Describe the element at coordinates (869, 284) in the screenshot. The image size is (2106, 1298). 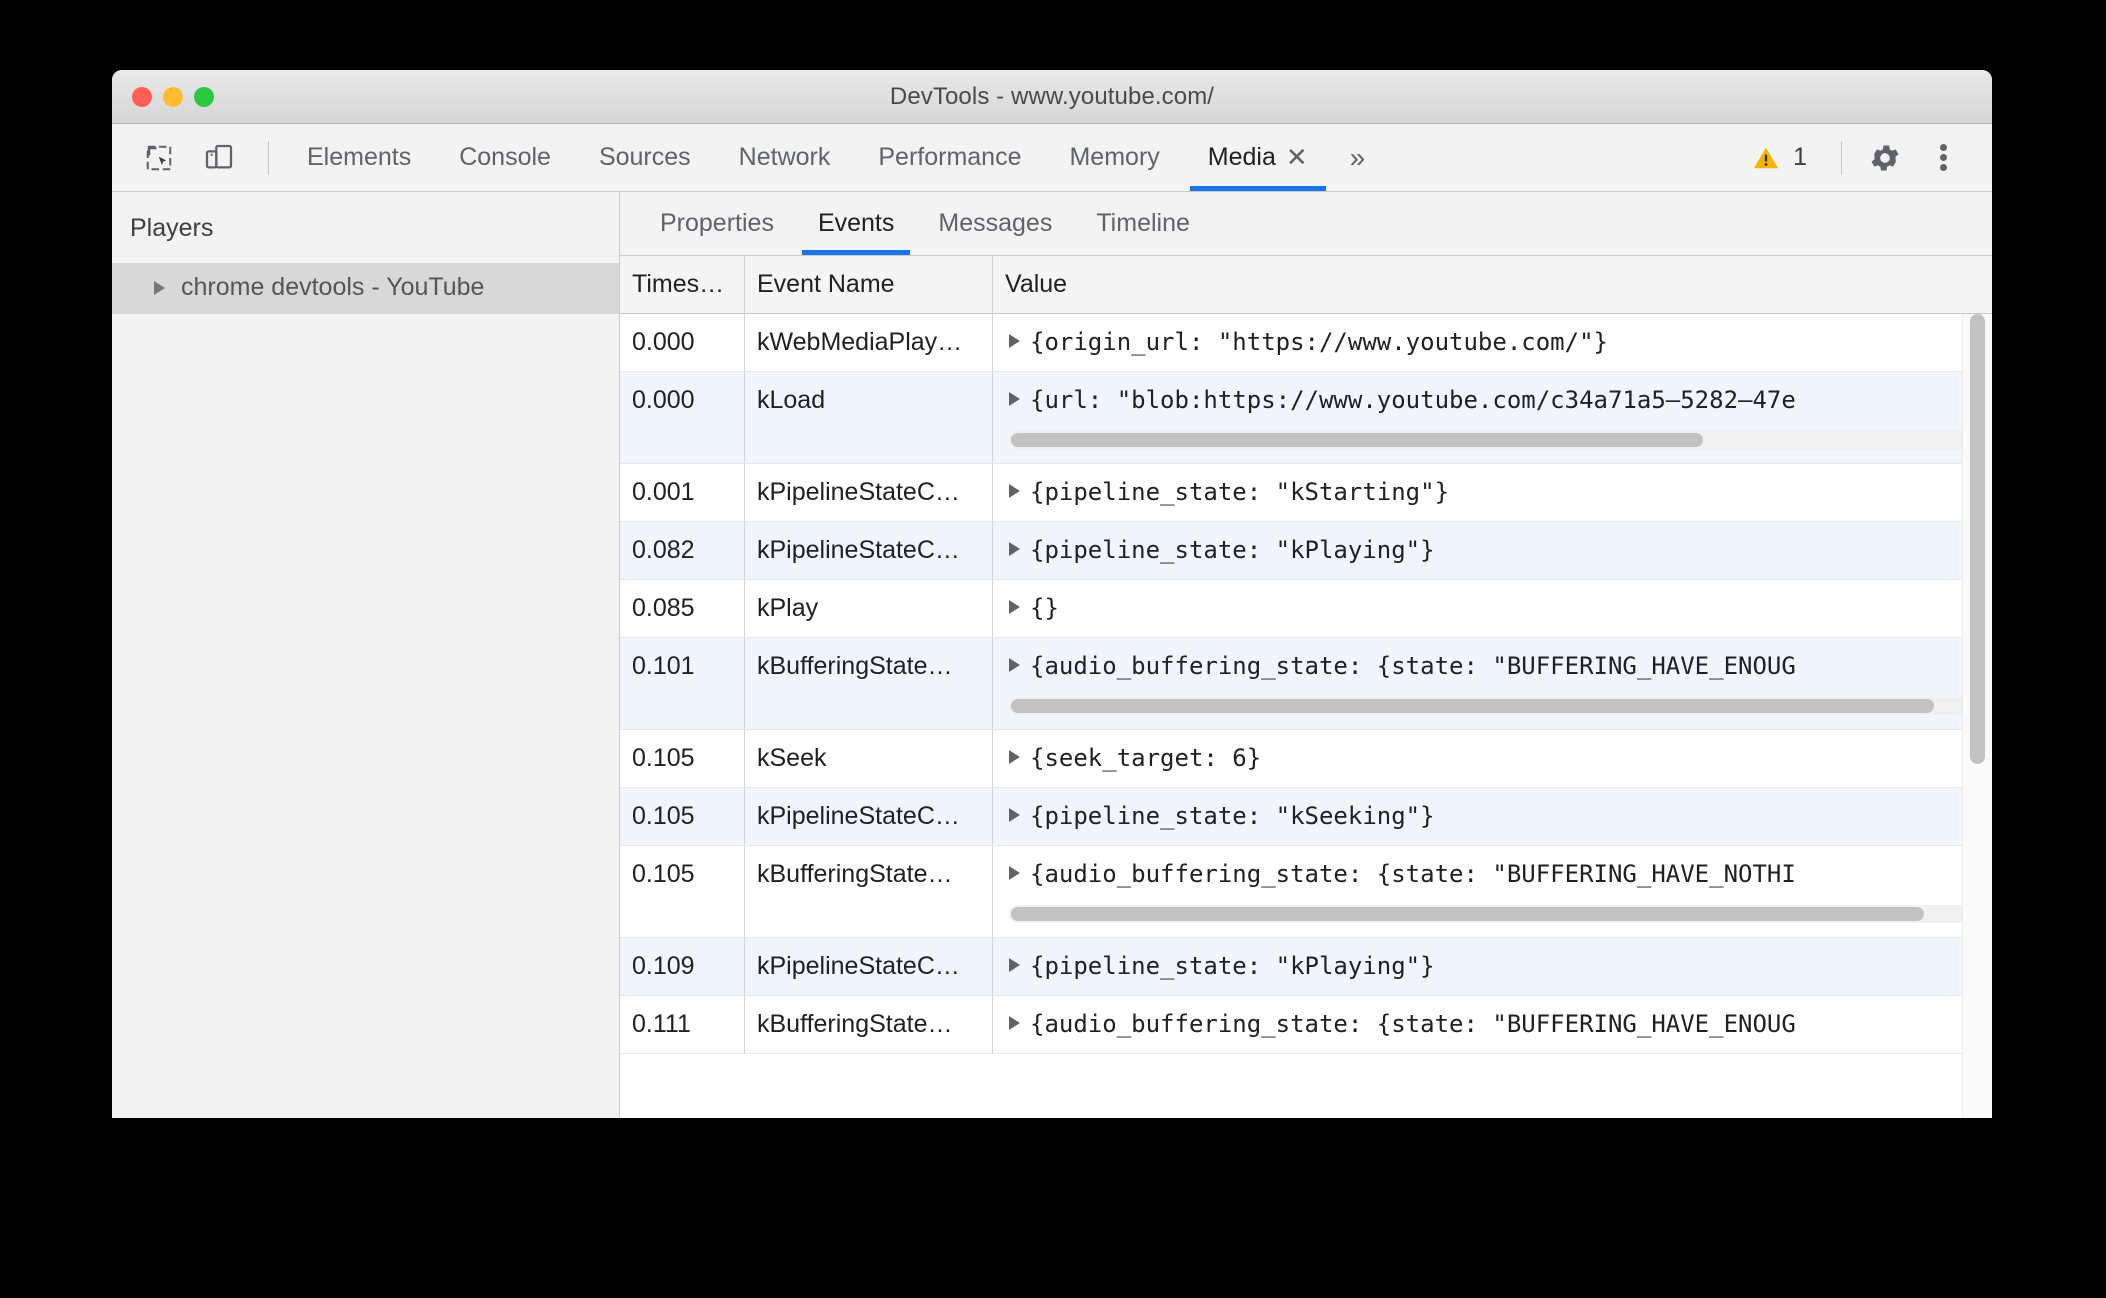
I see `column-header-event-name: Event Name` at that location.